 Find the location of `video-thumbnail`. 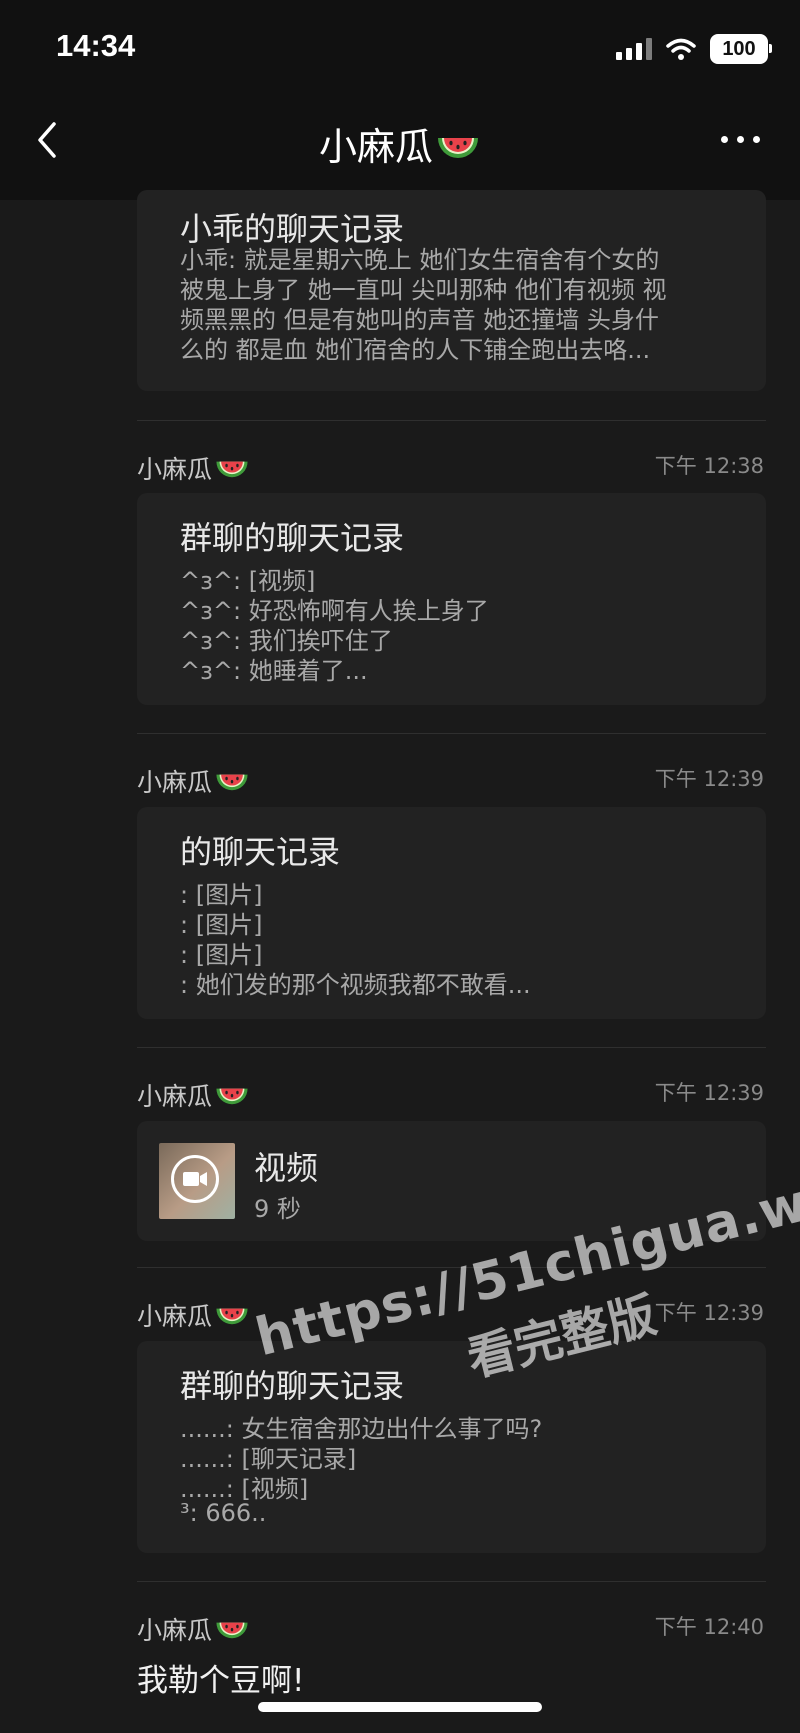

video-thumbnail is located at coordinates (197, 1181).